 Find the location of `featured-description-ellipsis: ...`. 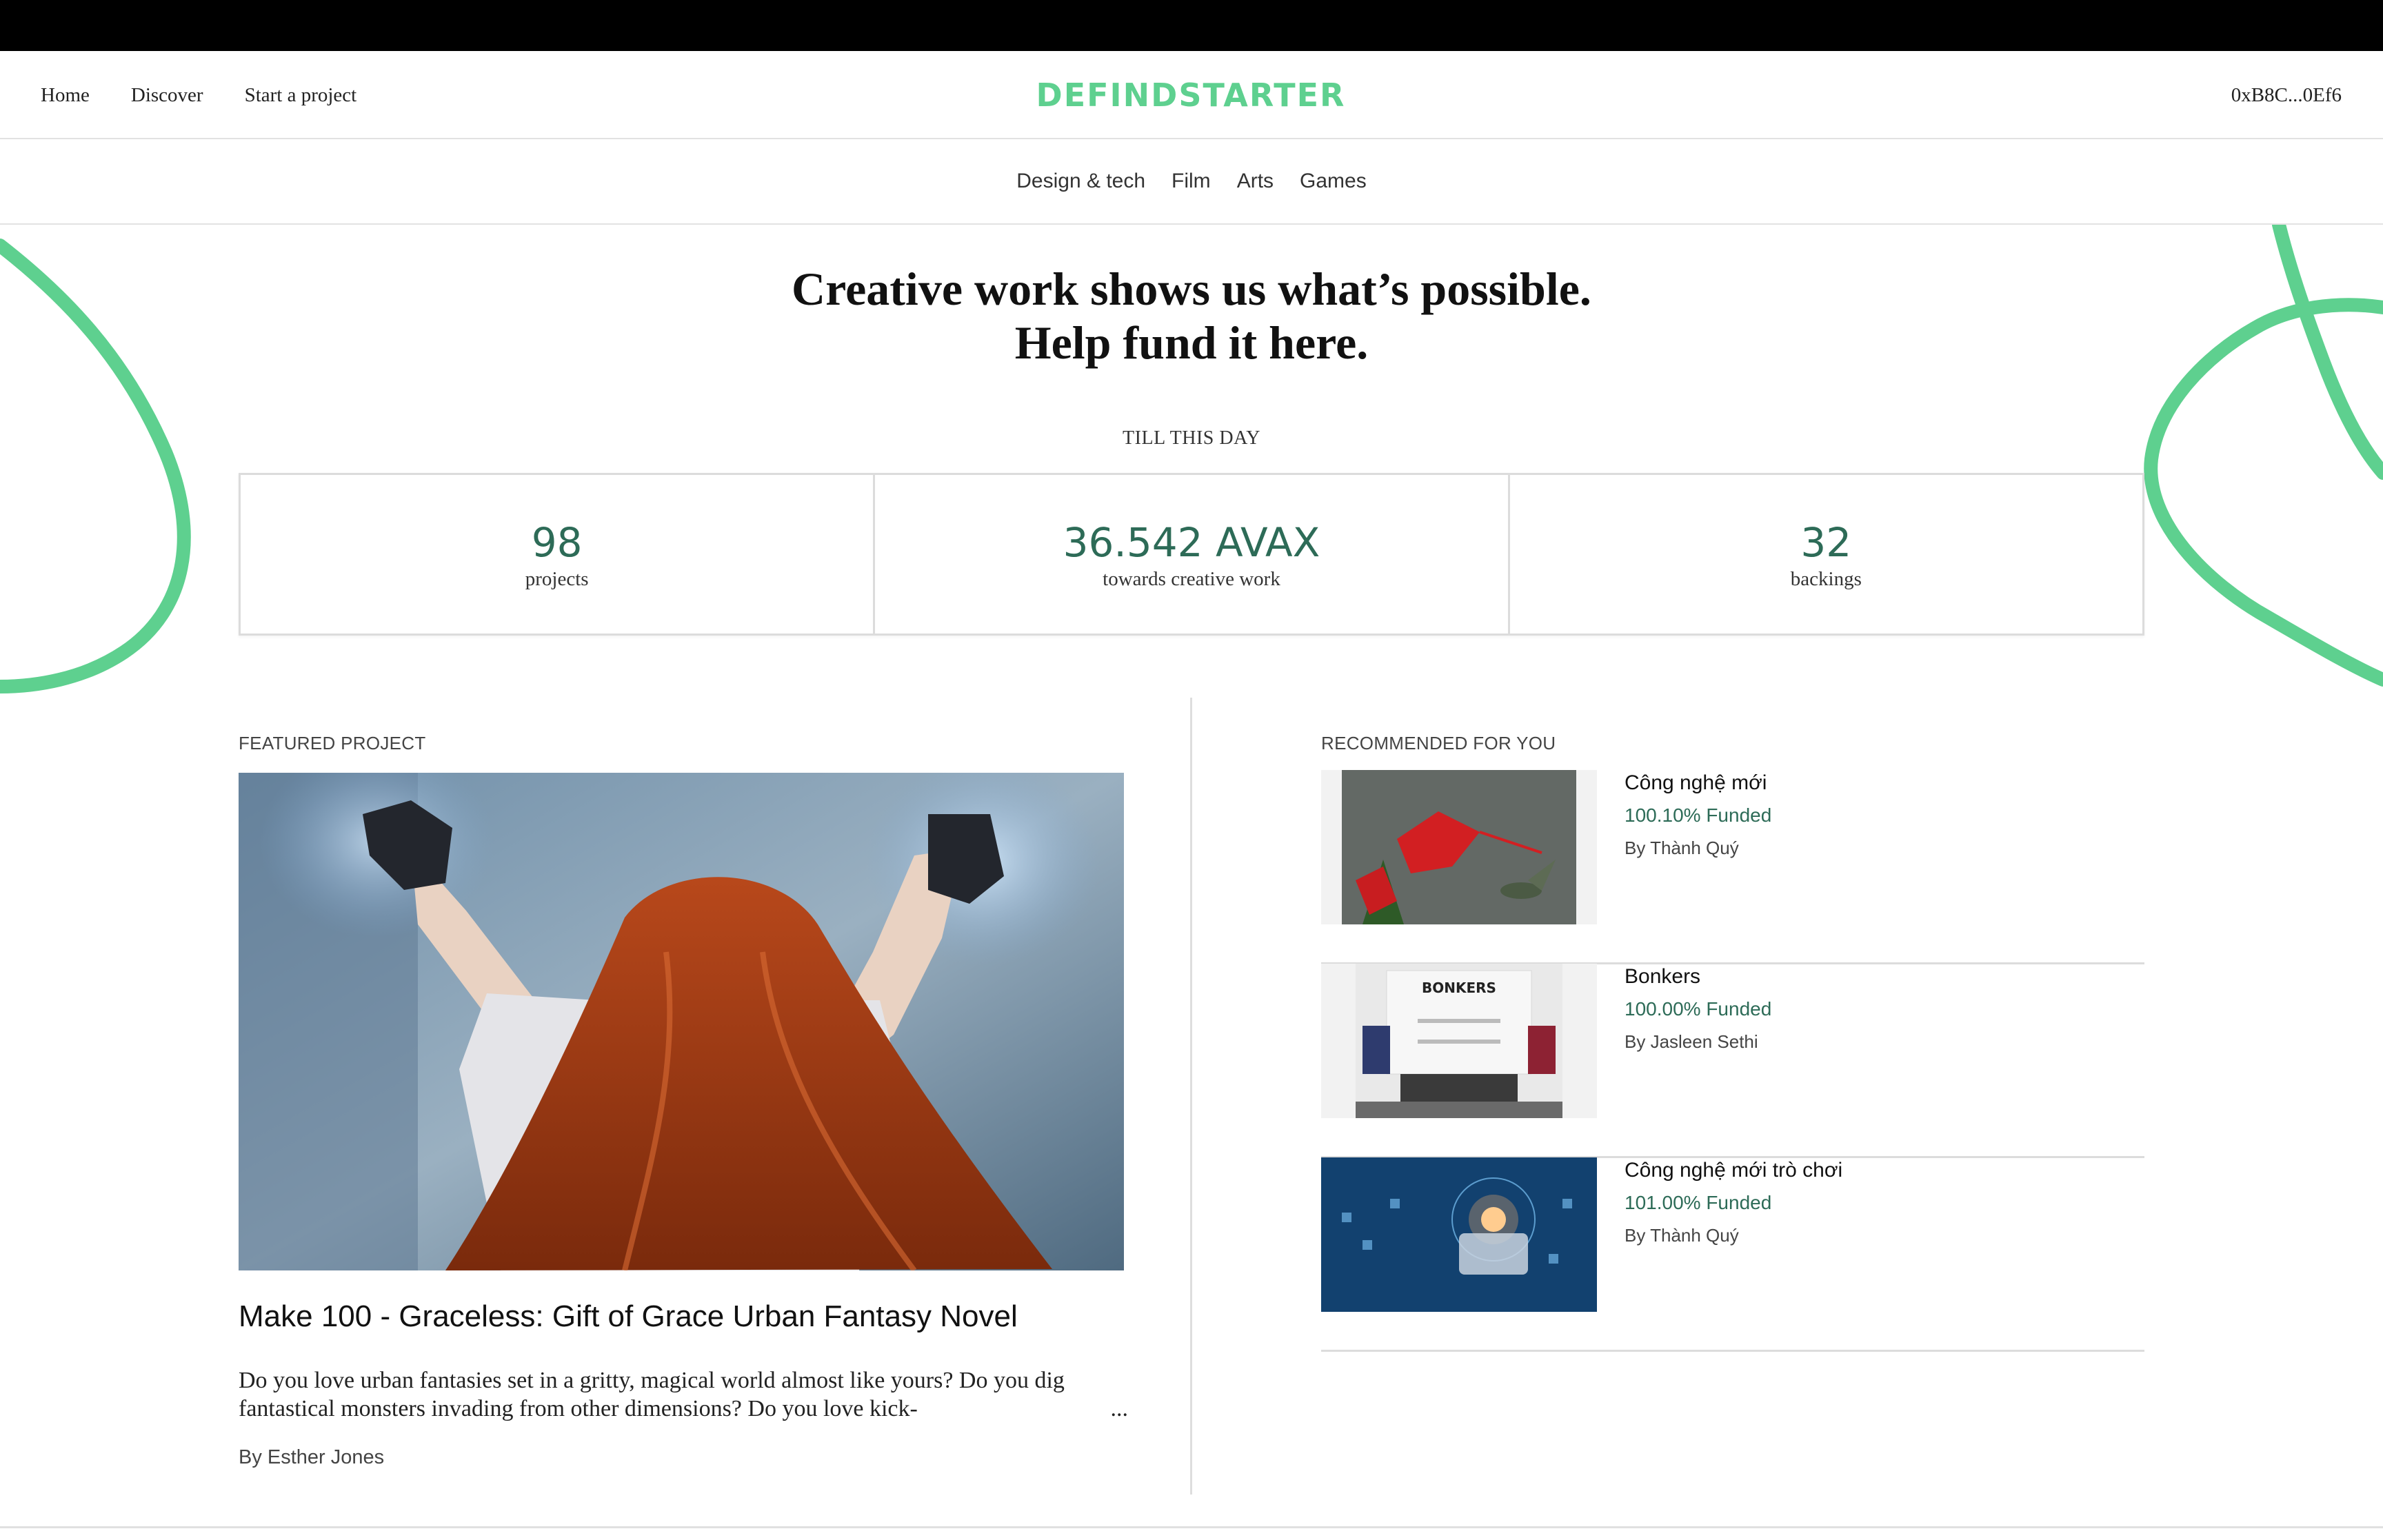

featured-description-ellipsis: ... is located at coordinates (1119, 1409).